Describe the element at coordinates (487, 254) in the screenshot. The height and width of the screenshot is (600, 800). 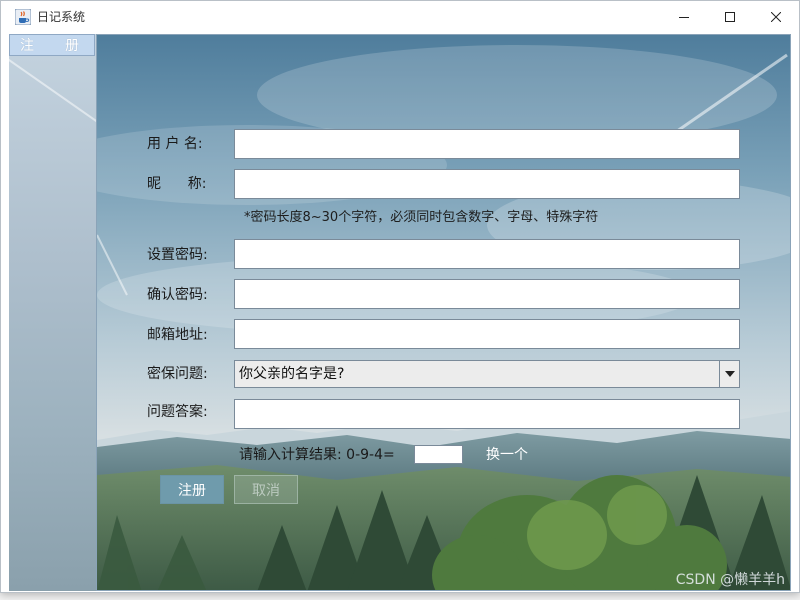
I see `password-field` at that location.